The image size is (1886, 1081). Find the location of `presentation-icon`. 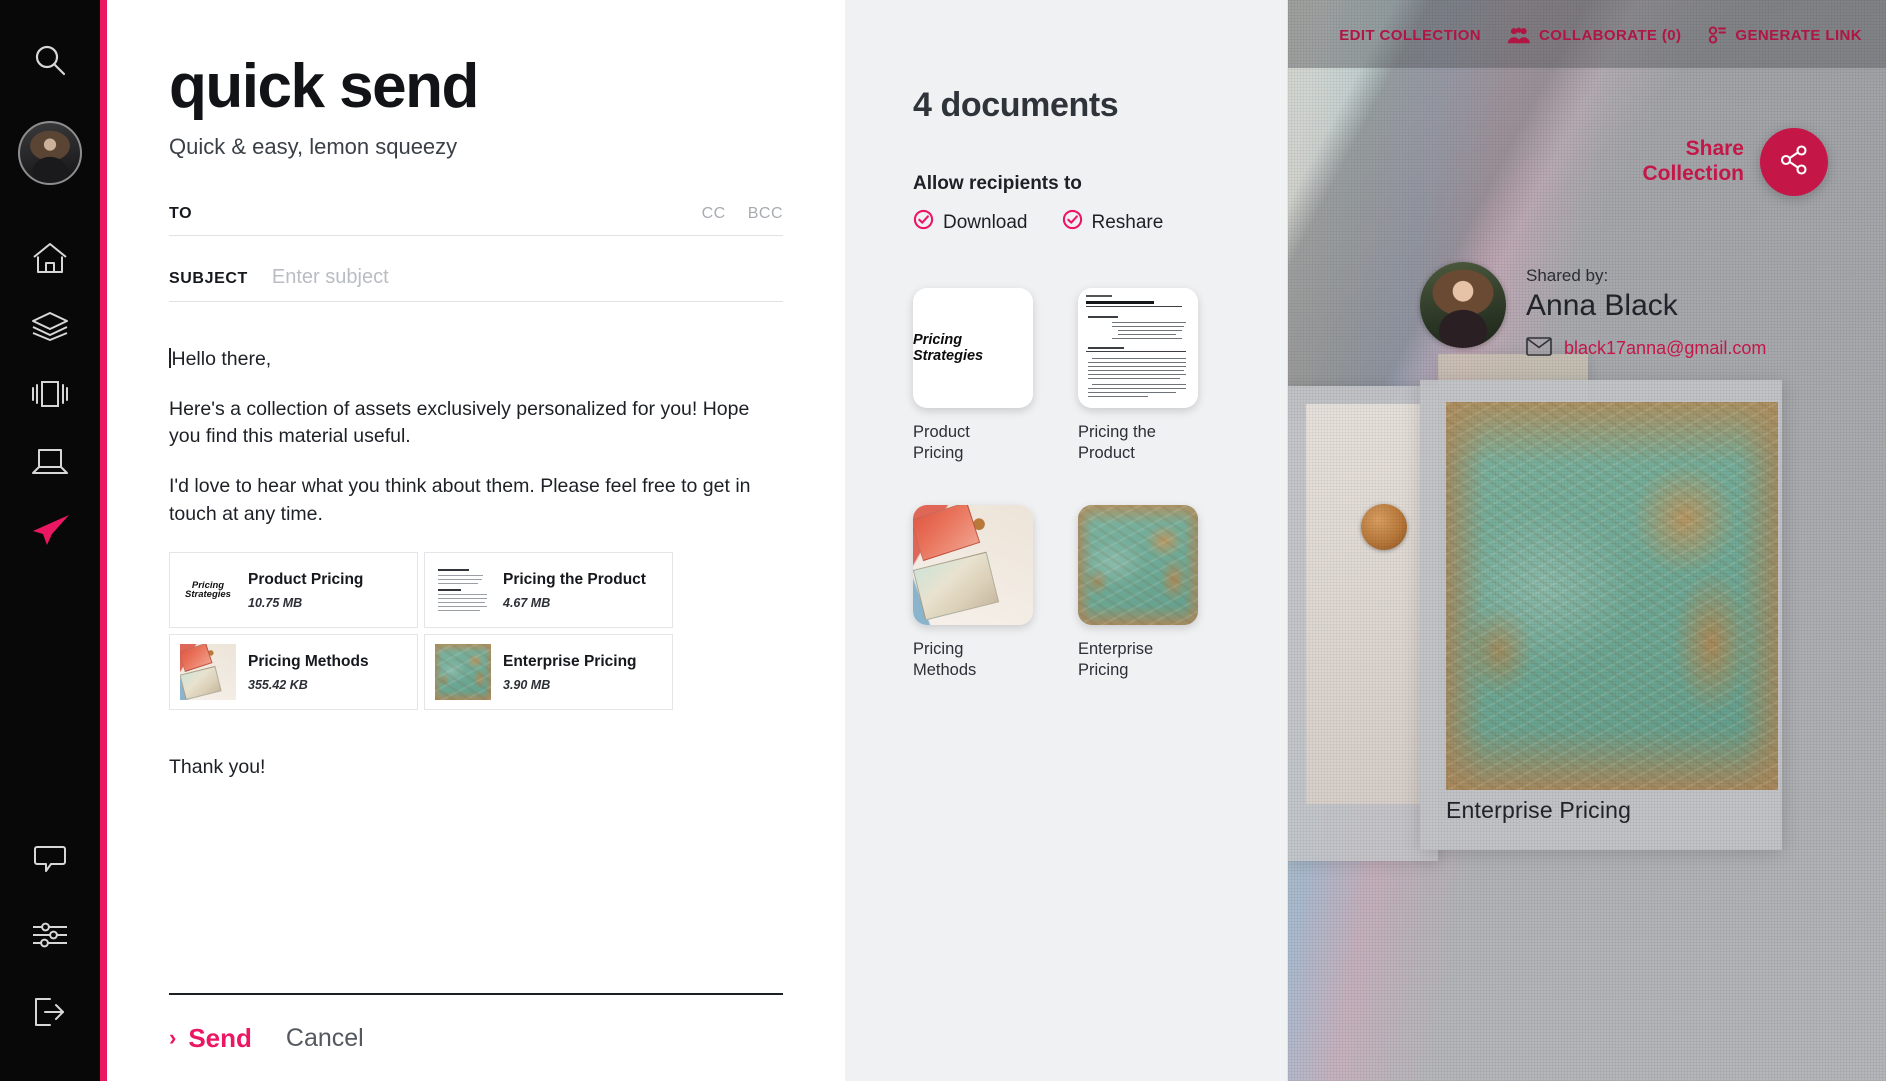

presentation-icon is located at coordinates (50, 396).